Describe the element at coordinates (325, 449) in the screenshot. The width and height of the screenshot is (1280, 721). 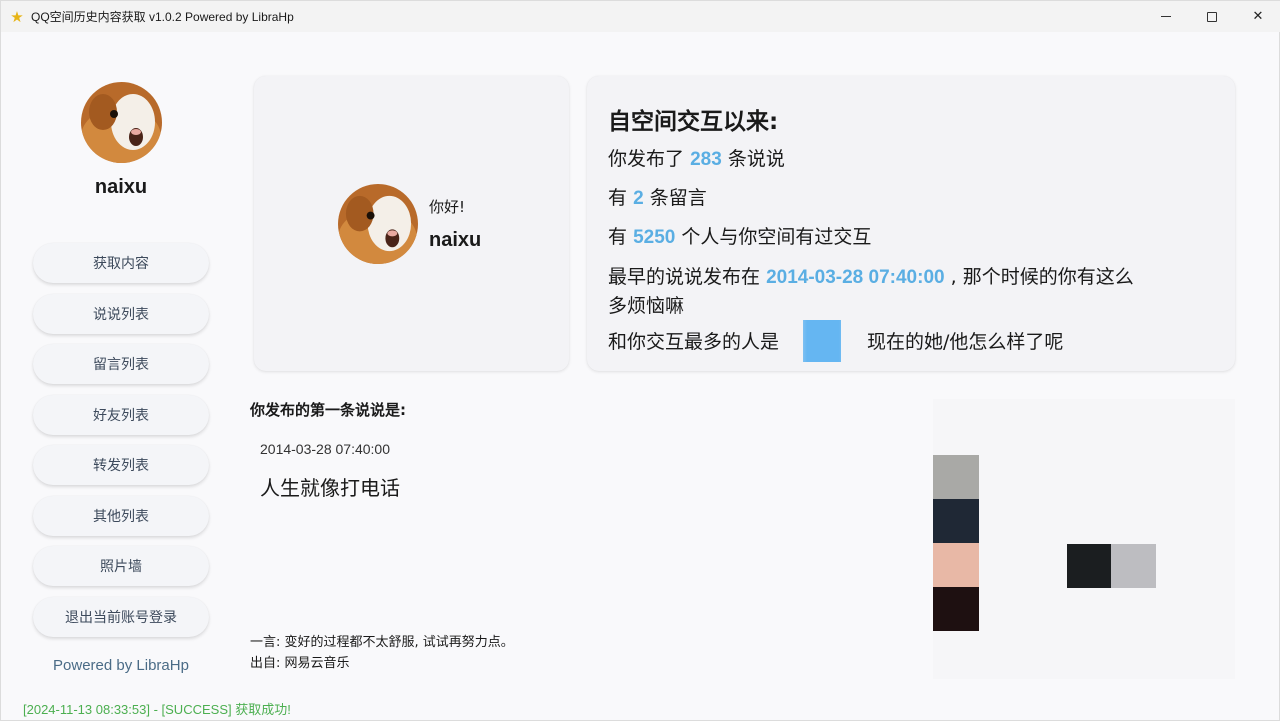
I see `first-post-date: 2014-03-28 07:40:00` at that location.